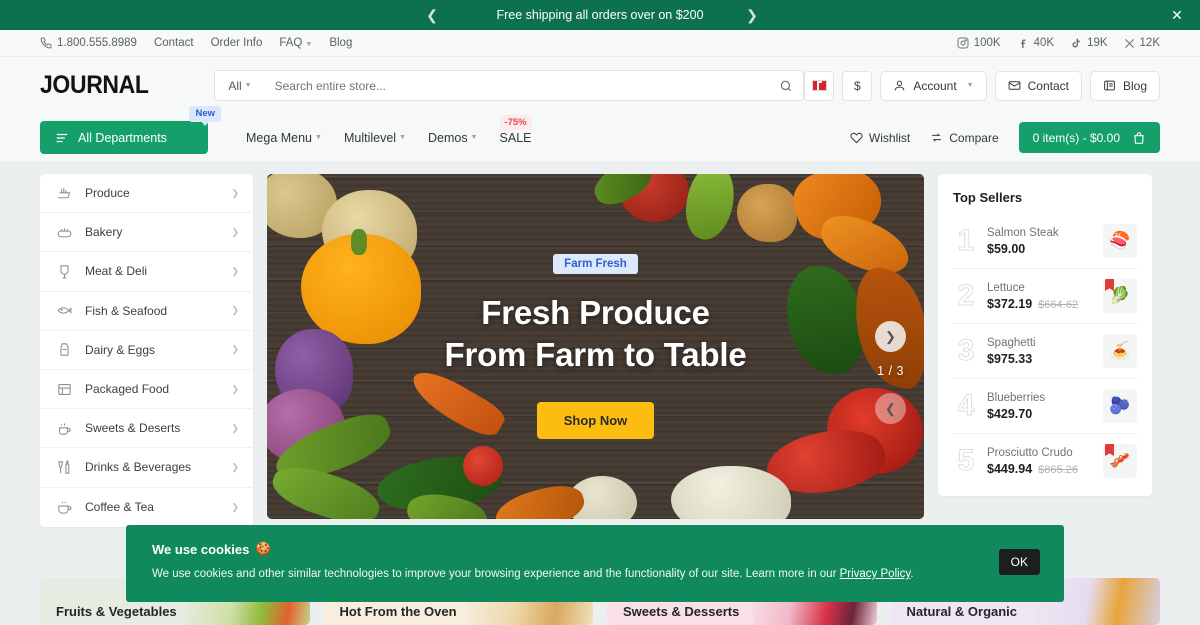 Image resolution: width=1200 pixels, height=625 pixels. Describe the element at coordinates (64, 507) in the screenshot. I see `coffee-icon` at that location.